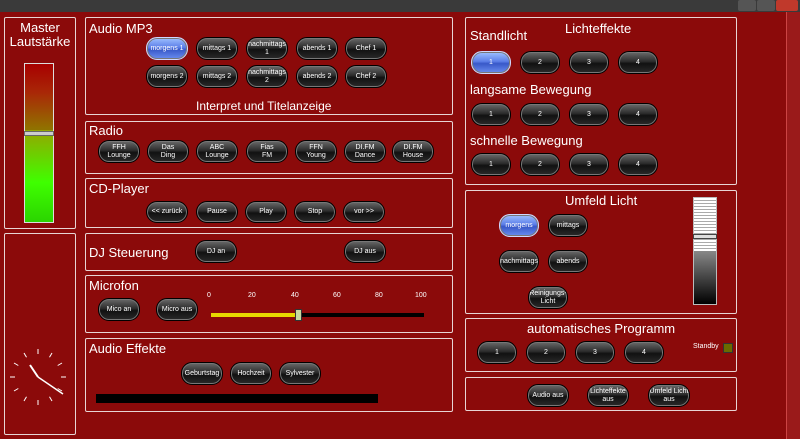 Image resolution: width=800 pixels, height=439 pixels. I want to click on effect-geburtstag-button: Geburtstag, so click(202, 373).